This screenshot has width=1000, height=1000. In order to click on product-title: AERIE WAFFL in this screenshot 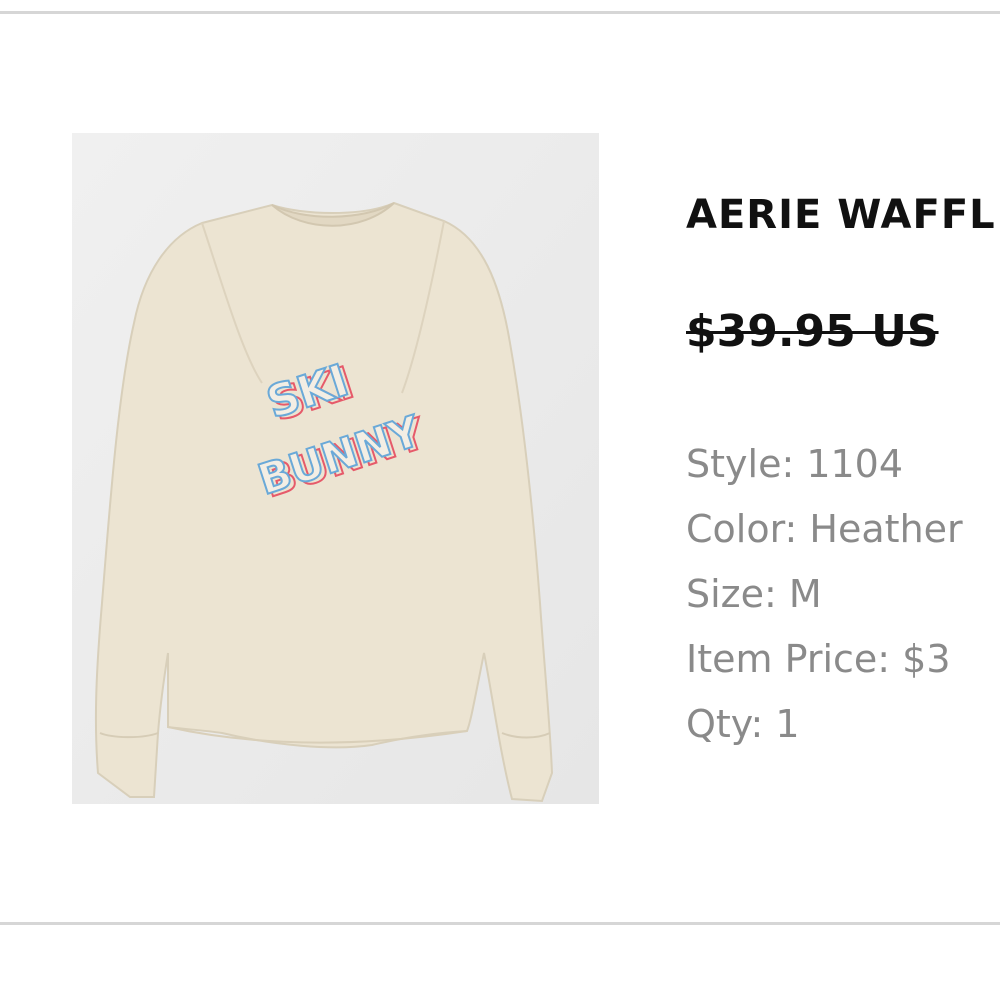, I will do `click(841, 215)`.